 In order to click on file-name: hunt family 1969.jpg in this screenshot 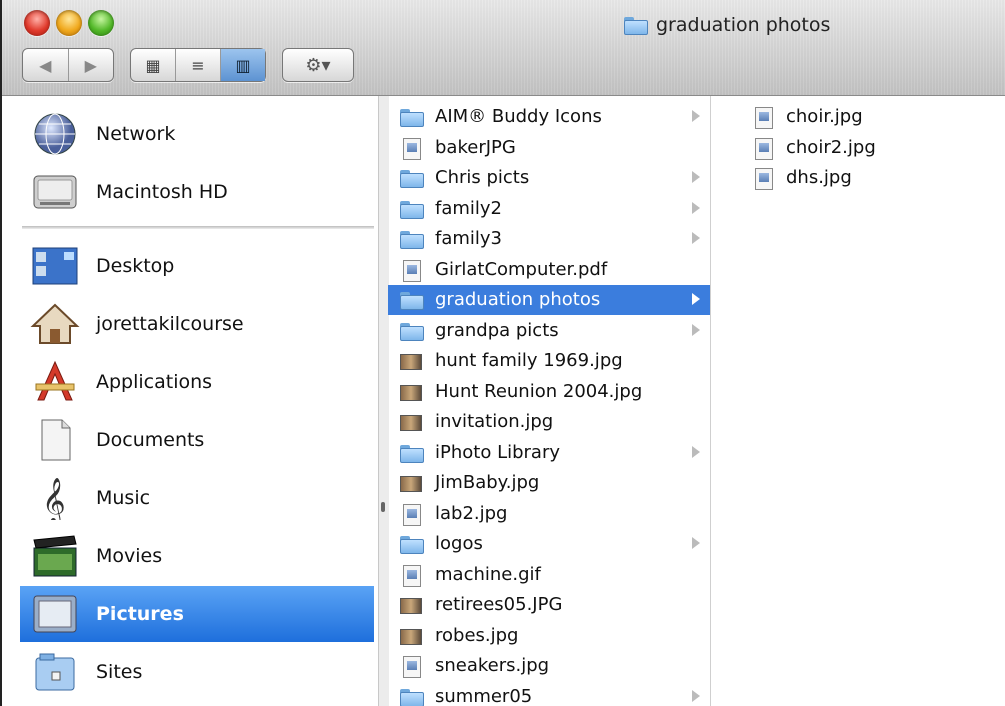, I will do `click(529, 360)`.